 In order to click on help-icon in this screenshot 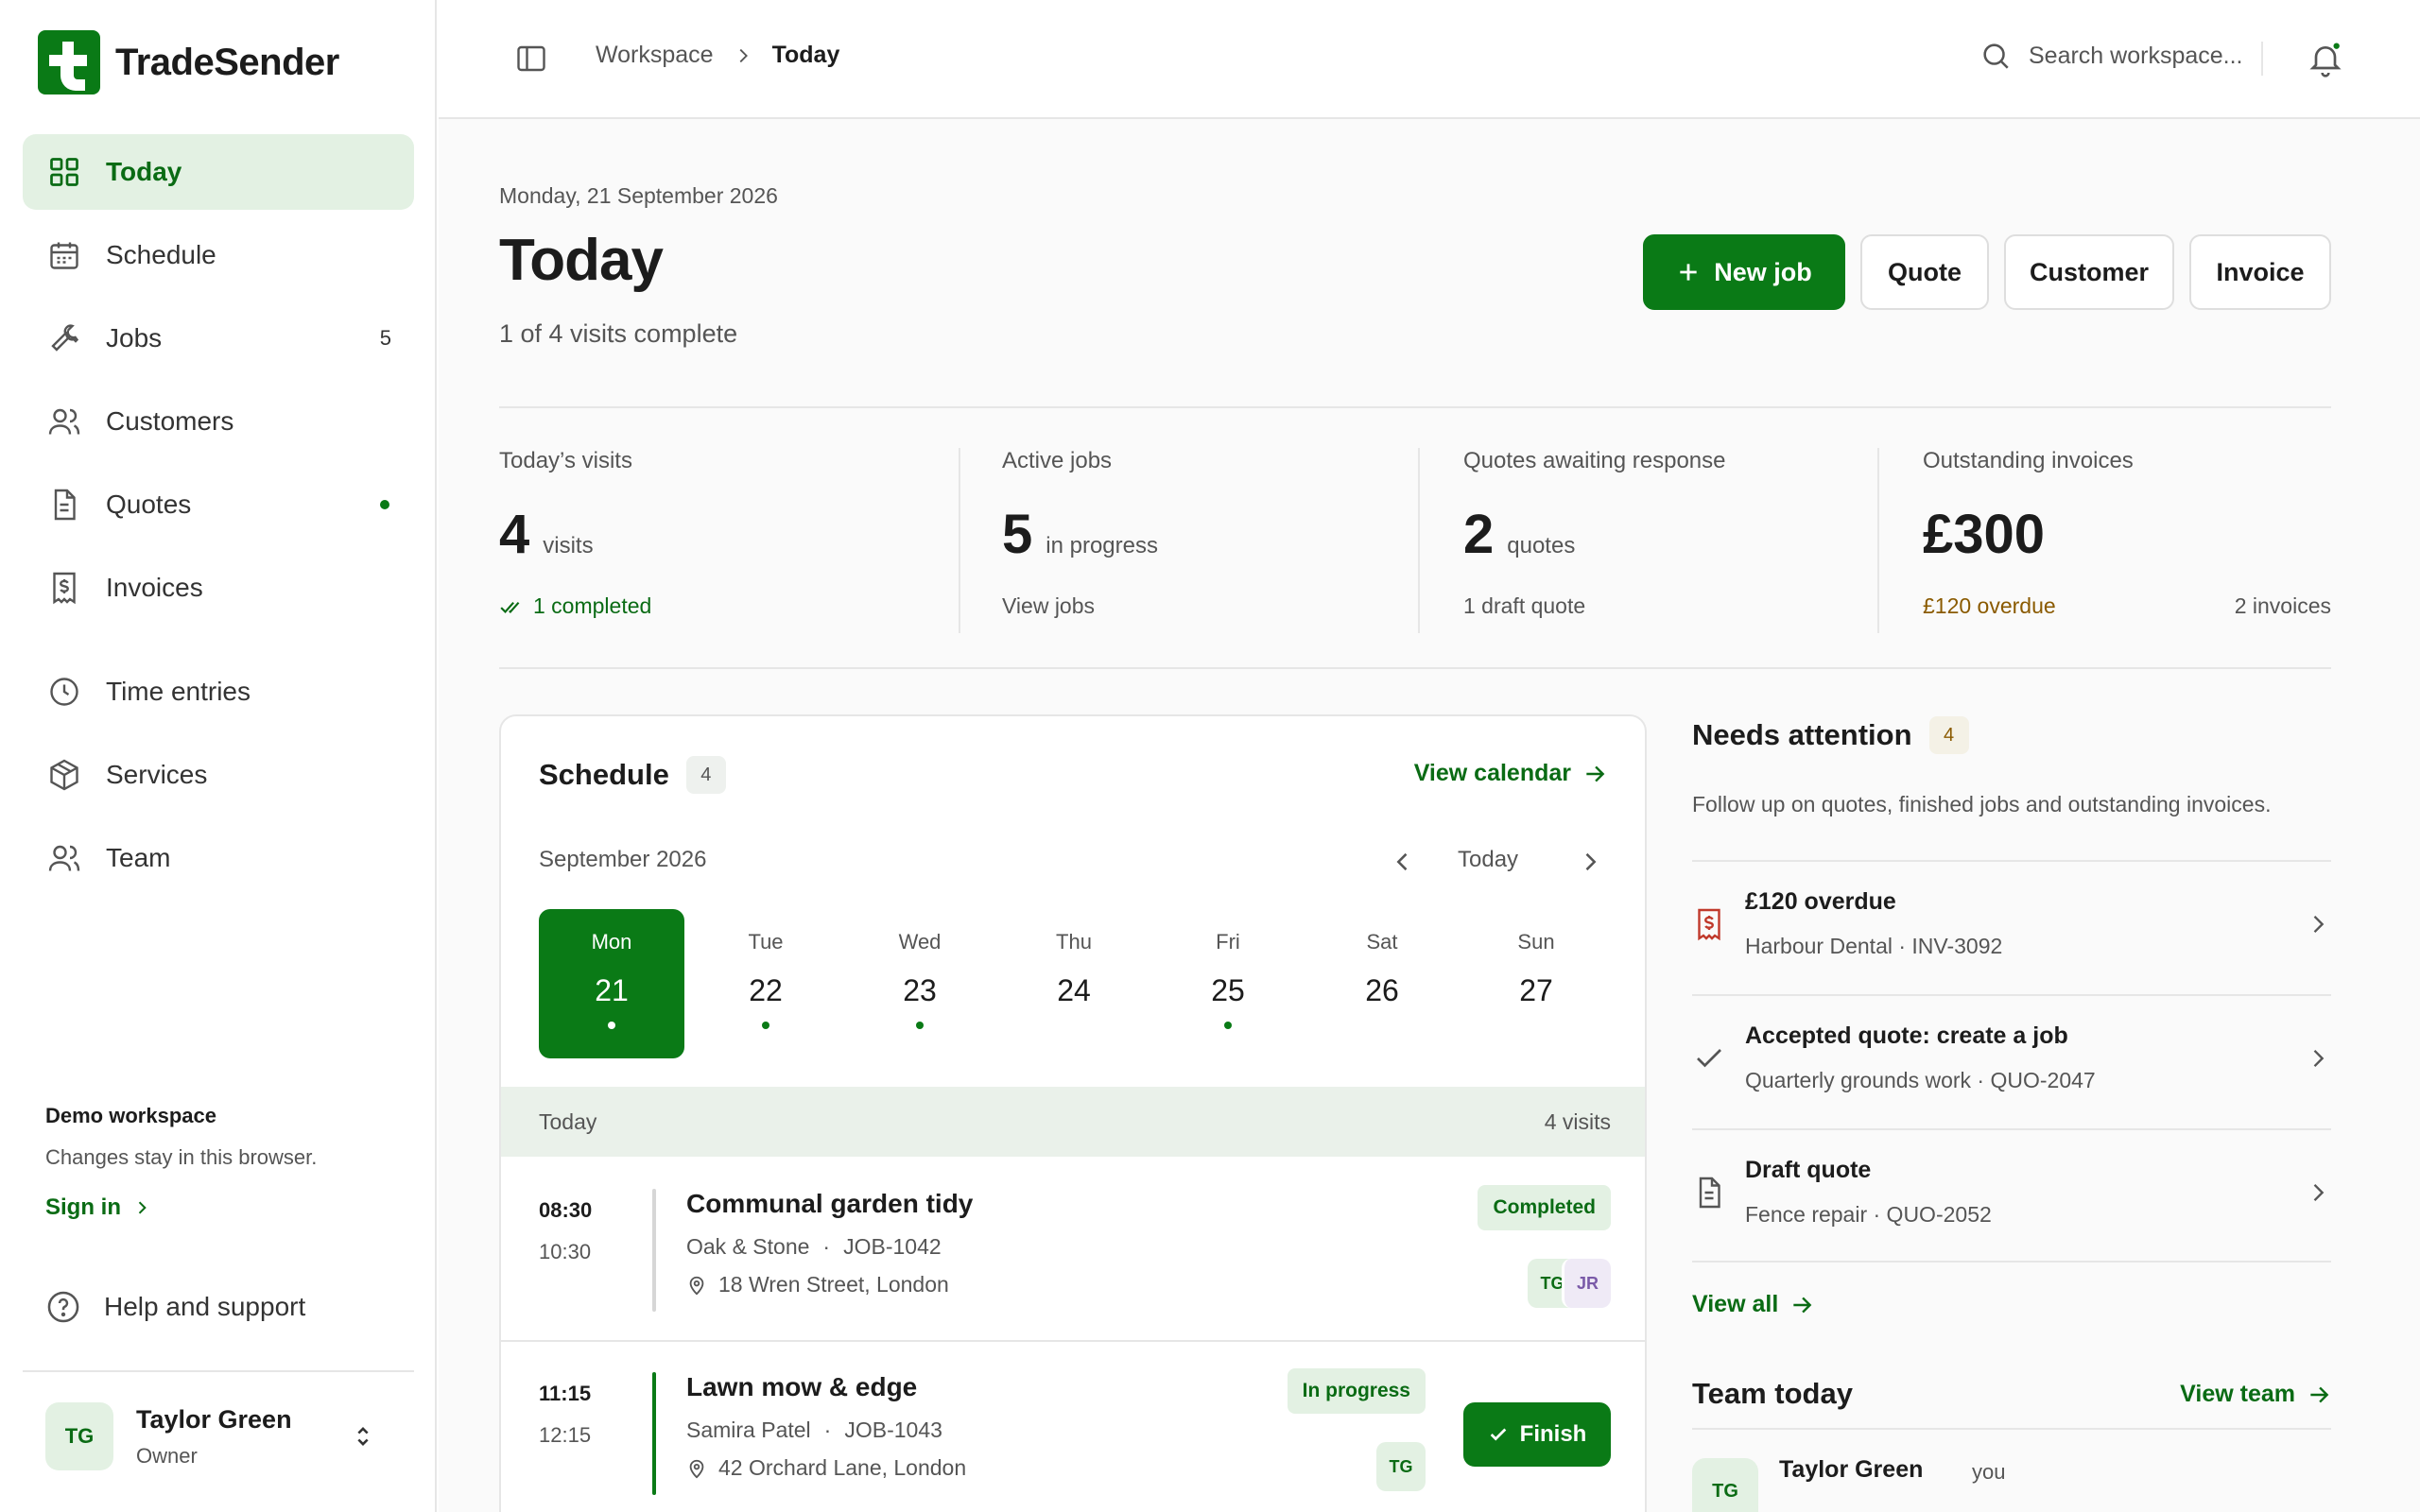, I will do `click(63, 1307)`.